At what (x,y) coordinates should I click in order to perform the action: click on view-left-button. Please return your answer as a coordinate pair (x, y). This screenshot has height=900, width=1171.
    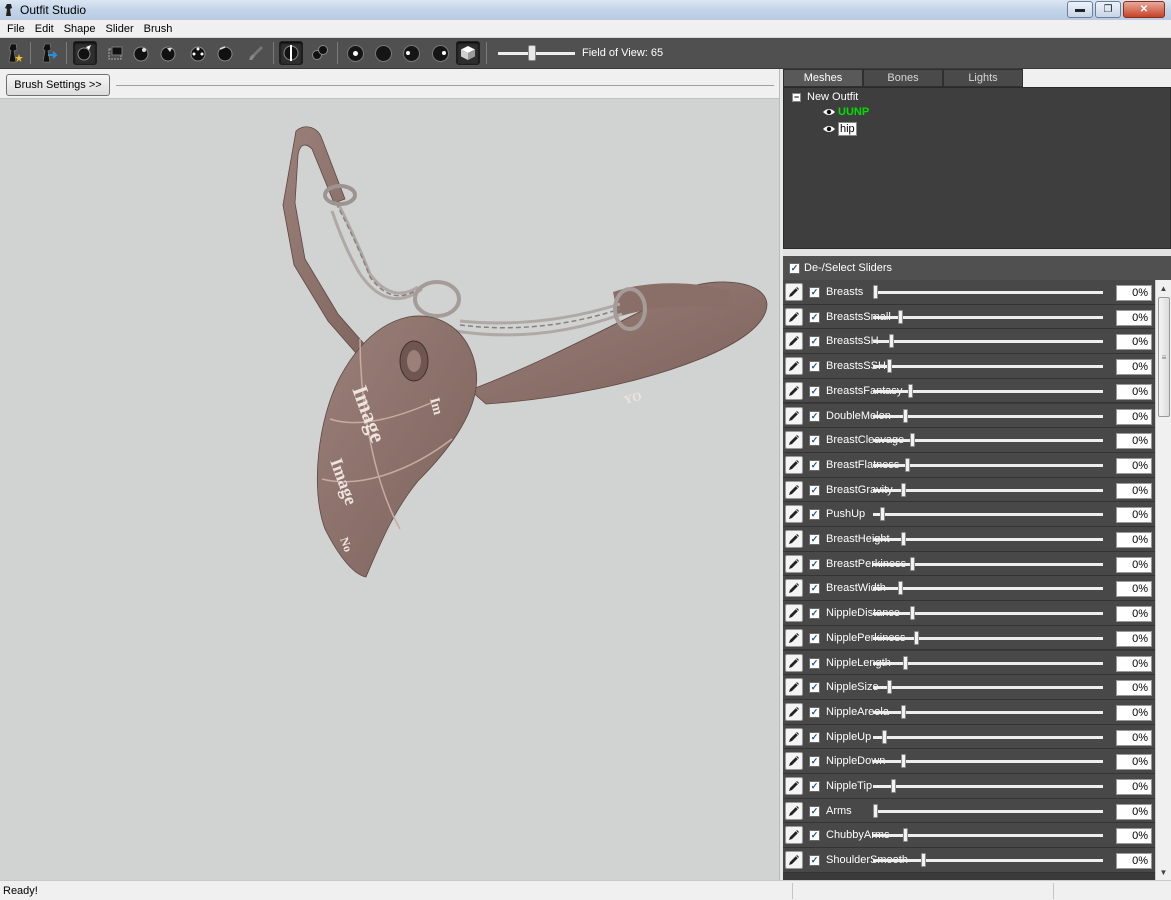
    Looking at the image, I should click on (411, 53).